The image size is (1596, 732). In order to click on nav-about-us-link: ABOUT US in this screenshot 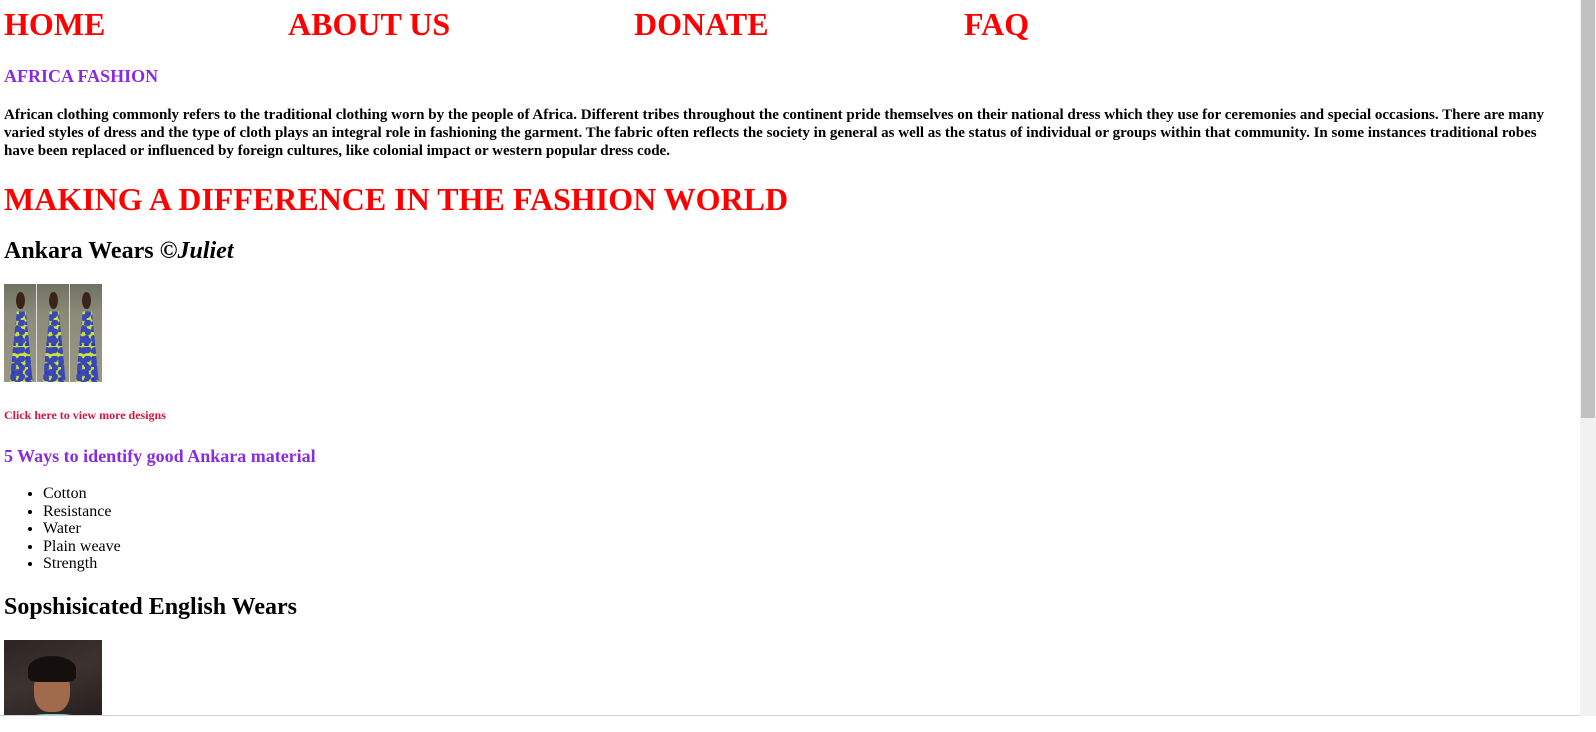, I will do `click(369, 24)`.